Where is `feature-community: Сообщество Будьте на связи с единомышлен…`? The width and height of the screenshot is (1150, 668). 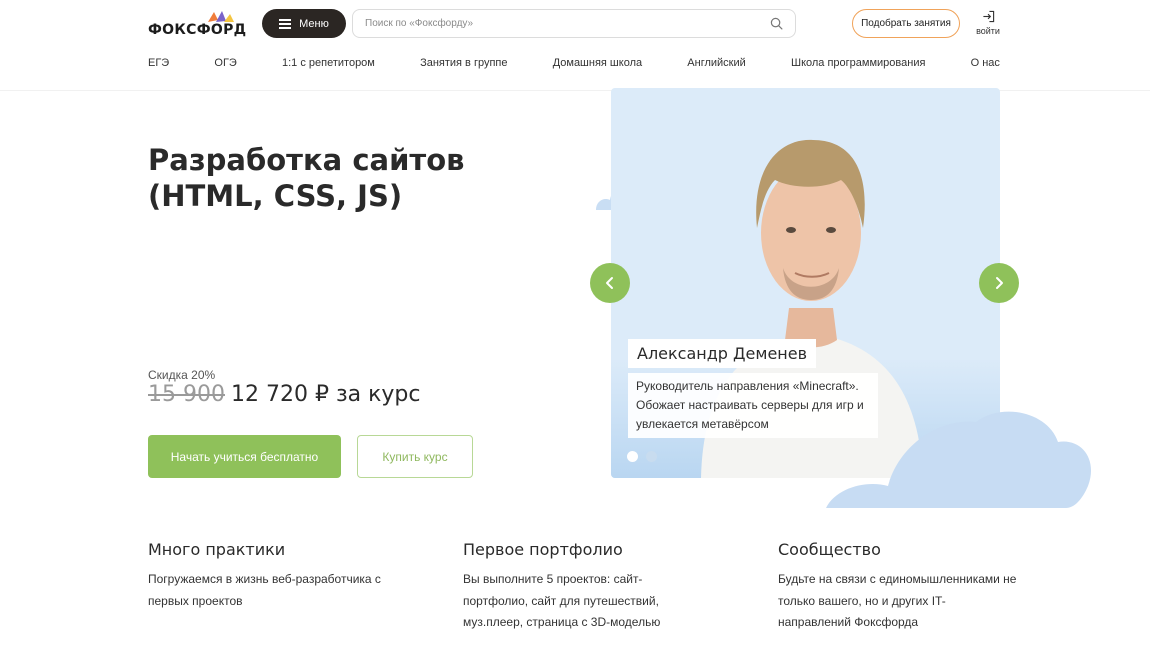 feature-community: Сообщество Будьте на связи с единомышлен… is located at coordinates (898, 587).